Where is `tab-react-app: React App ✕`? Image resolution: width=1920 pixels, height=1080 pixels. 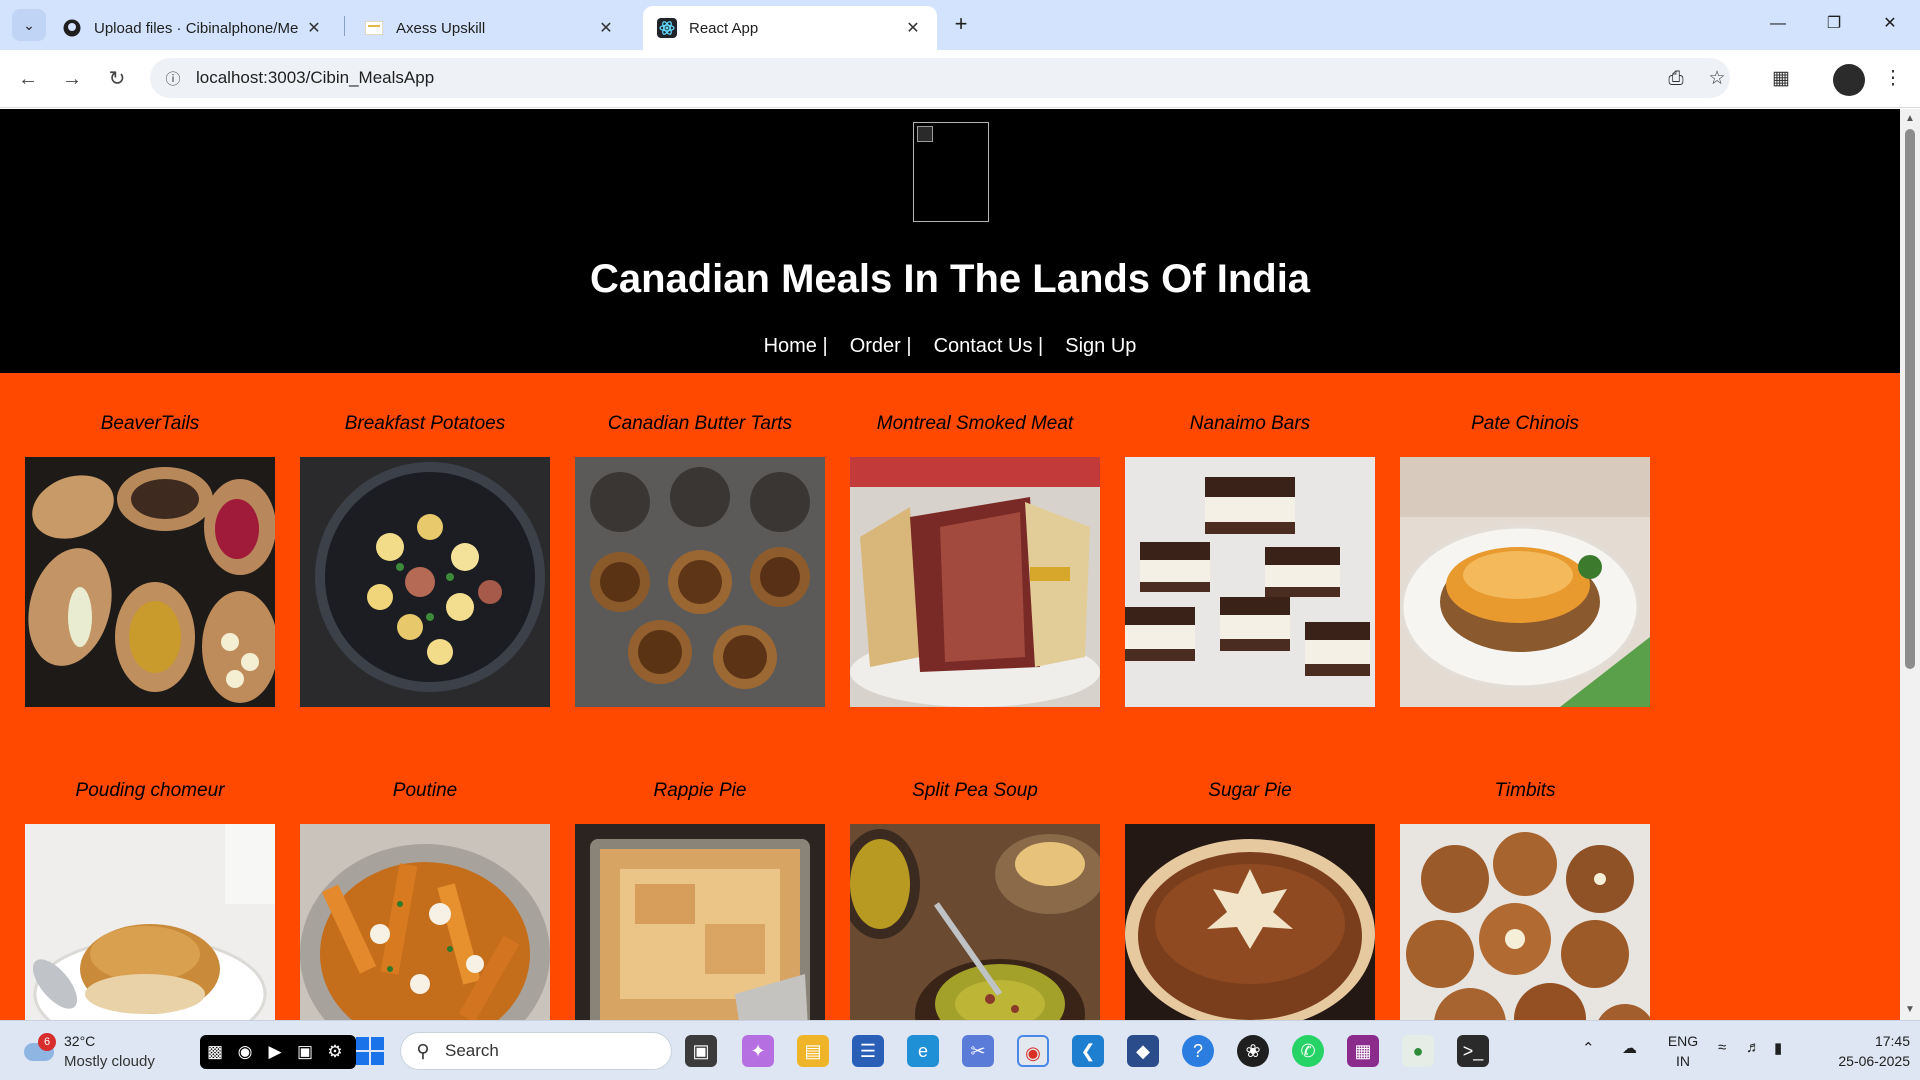 tab-react-app: React App ✕ is located at coordinates (790, 28).